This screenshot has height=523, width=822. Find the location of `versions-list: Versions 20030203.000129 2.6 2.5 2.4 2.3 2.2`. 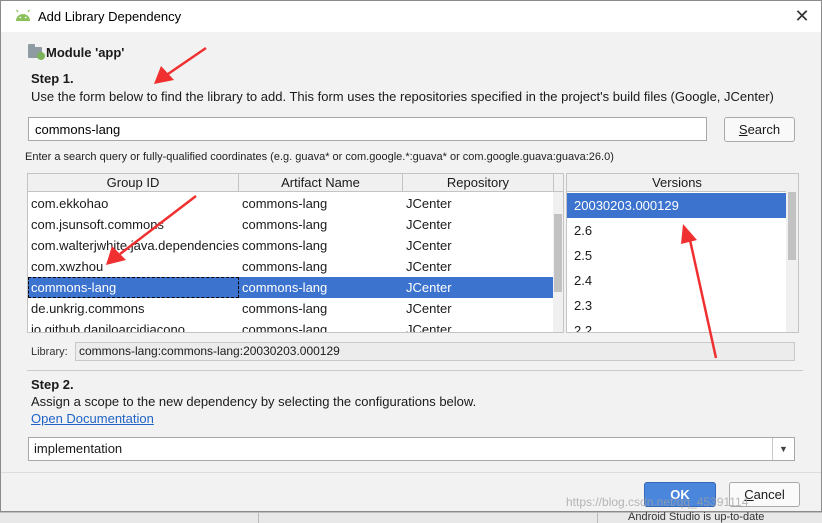

versions-list: Versions 20030203.000129 2.6 2.5 2.4 2.3 2.2 is located at coordinates (682, 253).